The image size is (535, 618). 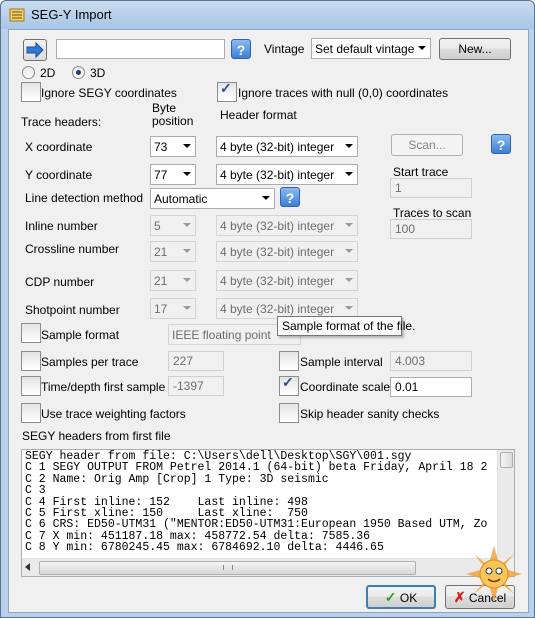 What do you see at coordinates (28, 72) in the screenshot?
I see `radio-2d` at bounding box center [28, 72].